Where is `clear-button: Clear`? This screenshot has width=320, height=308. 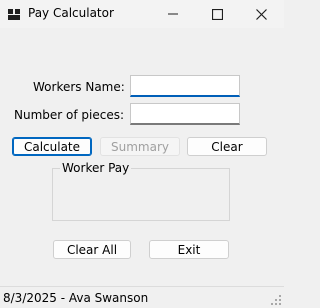
clear-button: Clear is located at coordinates (227, 146).